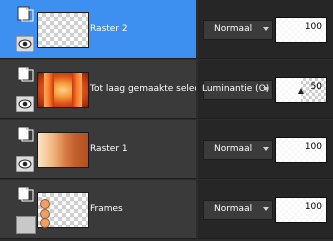  I want to click on layer-row-main: Raster 1, so click(98, 149).